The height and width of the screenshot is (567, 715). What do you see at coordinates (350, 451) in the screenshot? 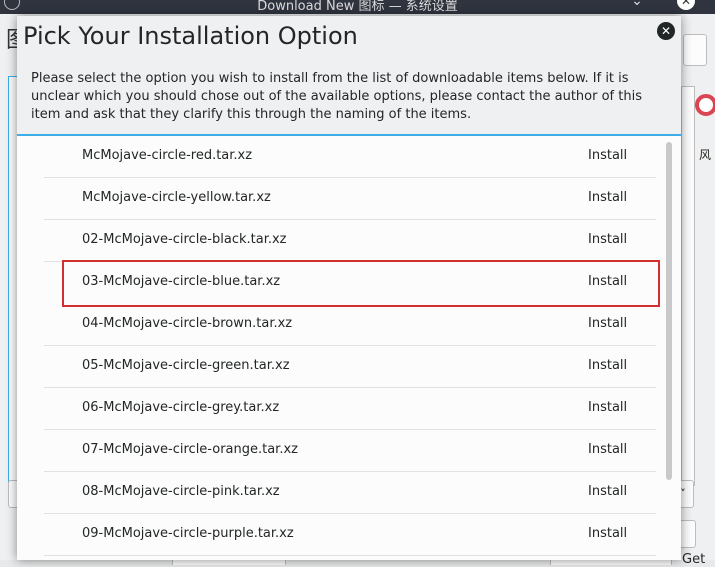
I see `list-item: 07-McMojave-circle-orange.tar.xz Install` at bounding box center [350, 451].